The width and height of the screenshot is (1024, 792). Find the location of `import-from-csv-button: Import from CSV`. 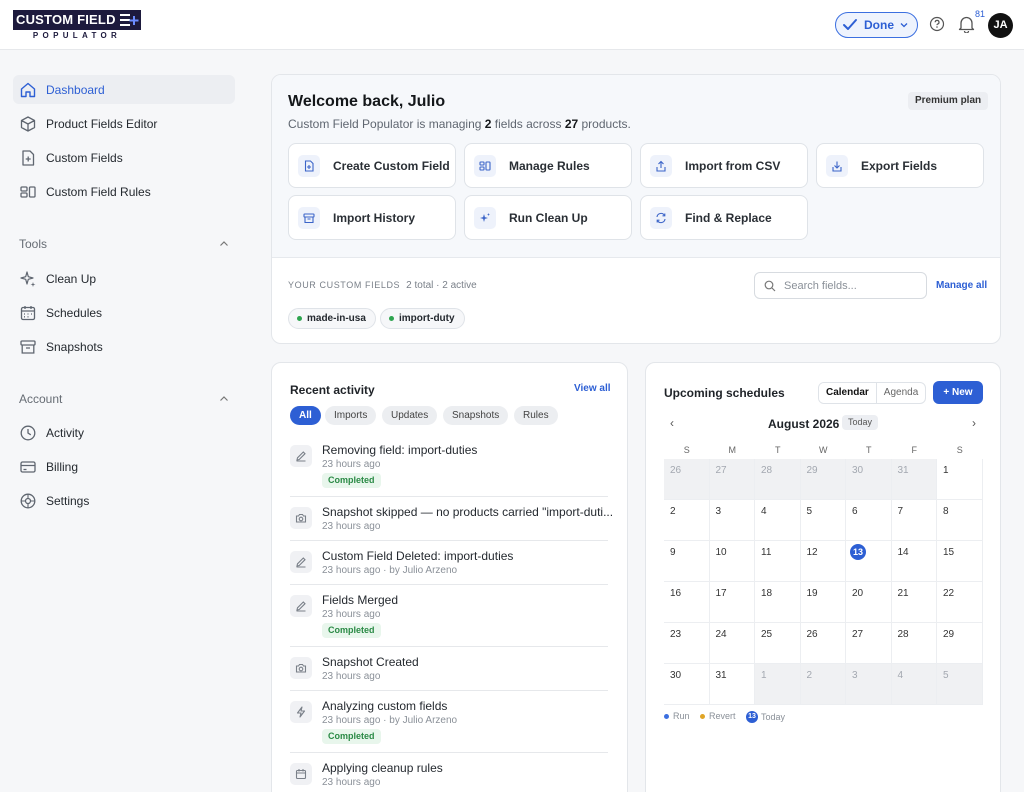

import-from-csv-button: Import from CSV is located at coordinates (724, 165).